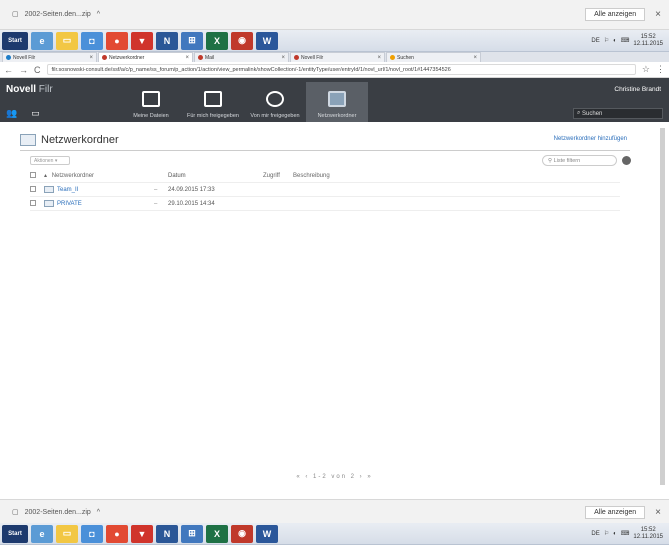 This screenshot has height=545, width=669. I want to click on column-header-description: Beschreibung, so click(343, 176).